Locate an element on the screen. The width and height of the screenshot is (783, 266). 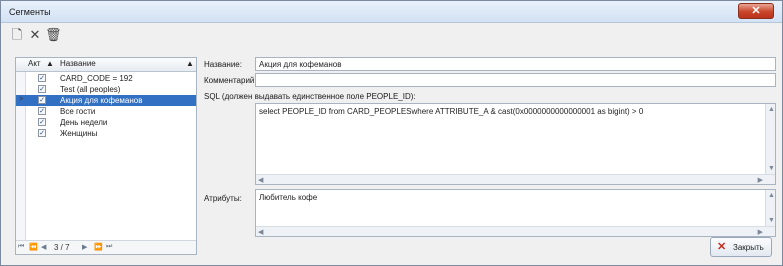
window-close-button: ✕ is located at coordinates (756, 11).